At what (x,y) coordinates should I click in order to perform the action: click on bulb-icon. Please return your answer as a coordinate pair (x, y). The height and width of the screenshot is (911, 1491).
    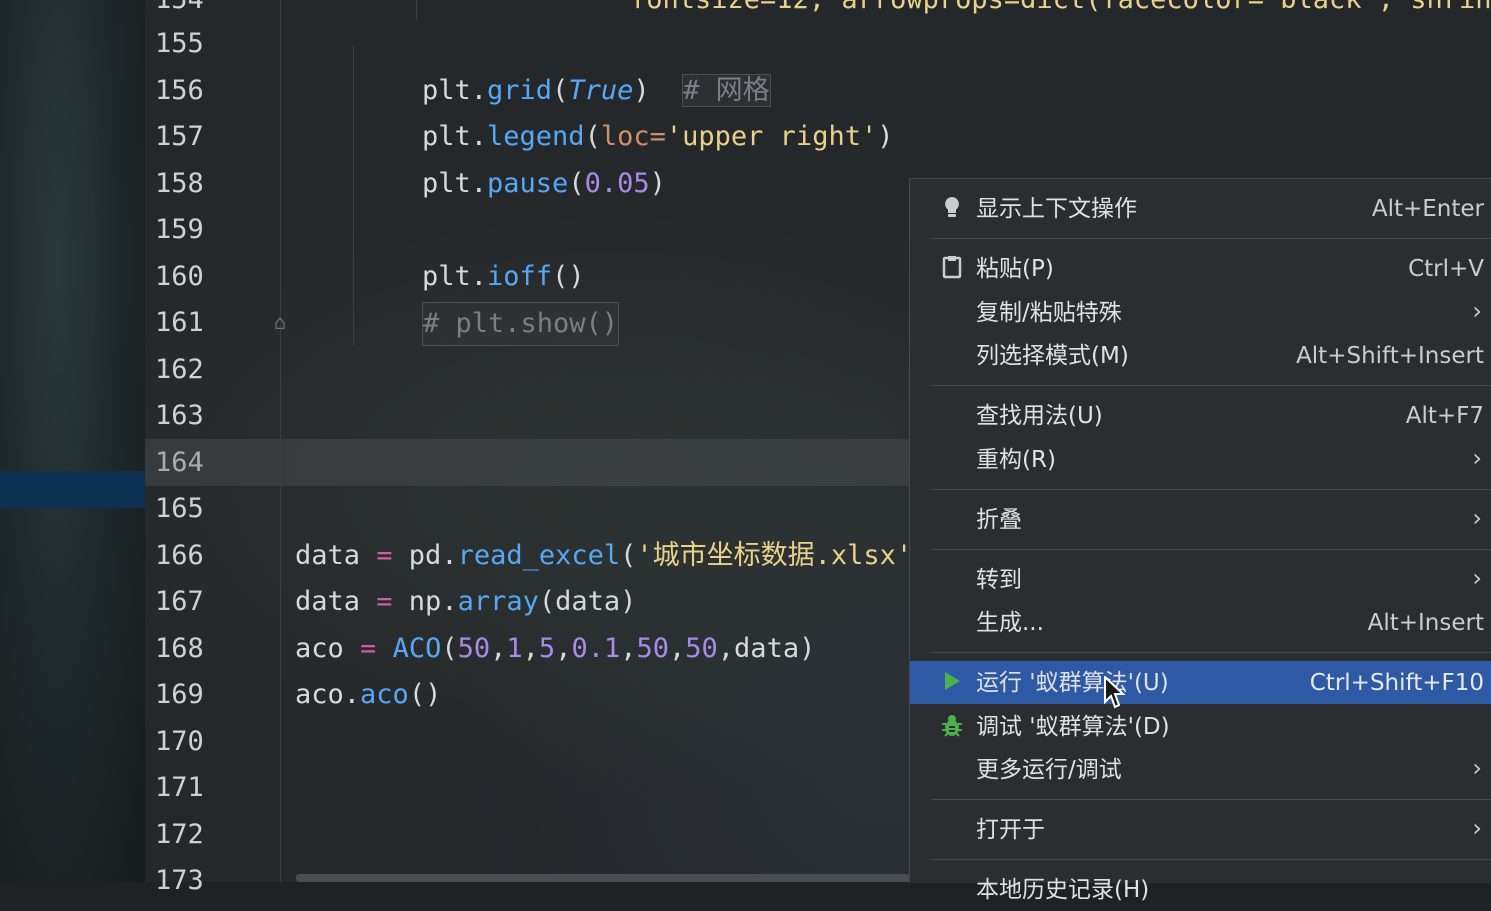
    Looking at the image, I should click on (952, 209).